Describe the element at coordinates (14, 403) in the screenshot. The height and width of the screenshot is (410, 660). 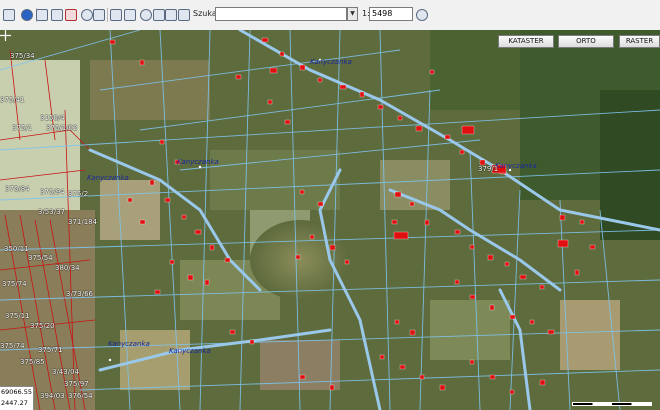
I see `coord-y: 2447.27` at that location.